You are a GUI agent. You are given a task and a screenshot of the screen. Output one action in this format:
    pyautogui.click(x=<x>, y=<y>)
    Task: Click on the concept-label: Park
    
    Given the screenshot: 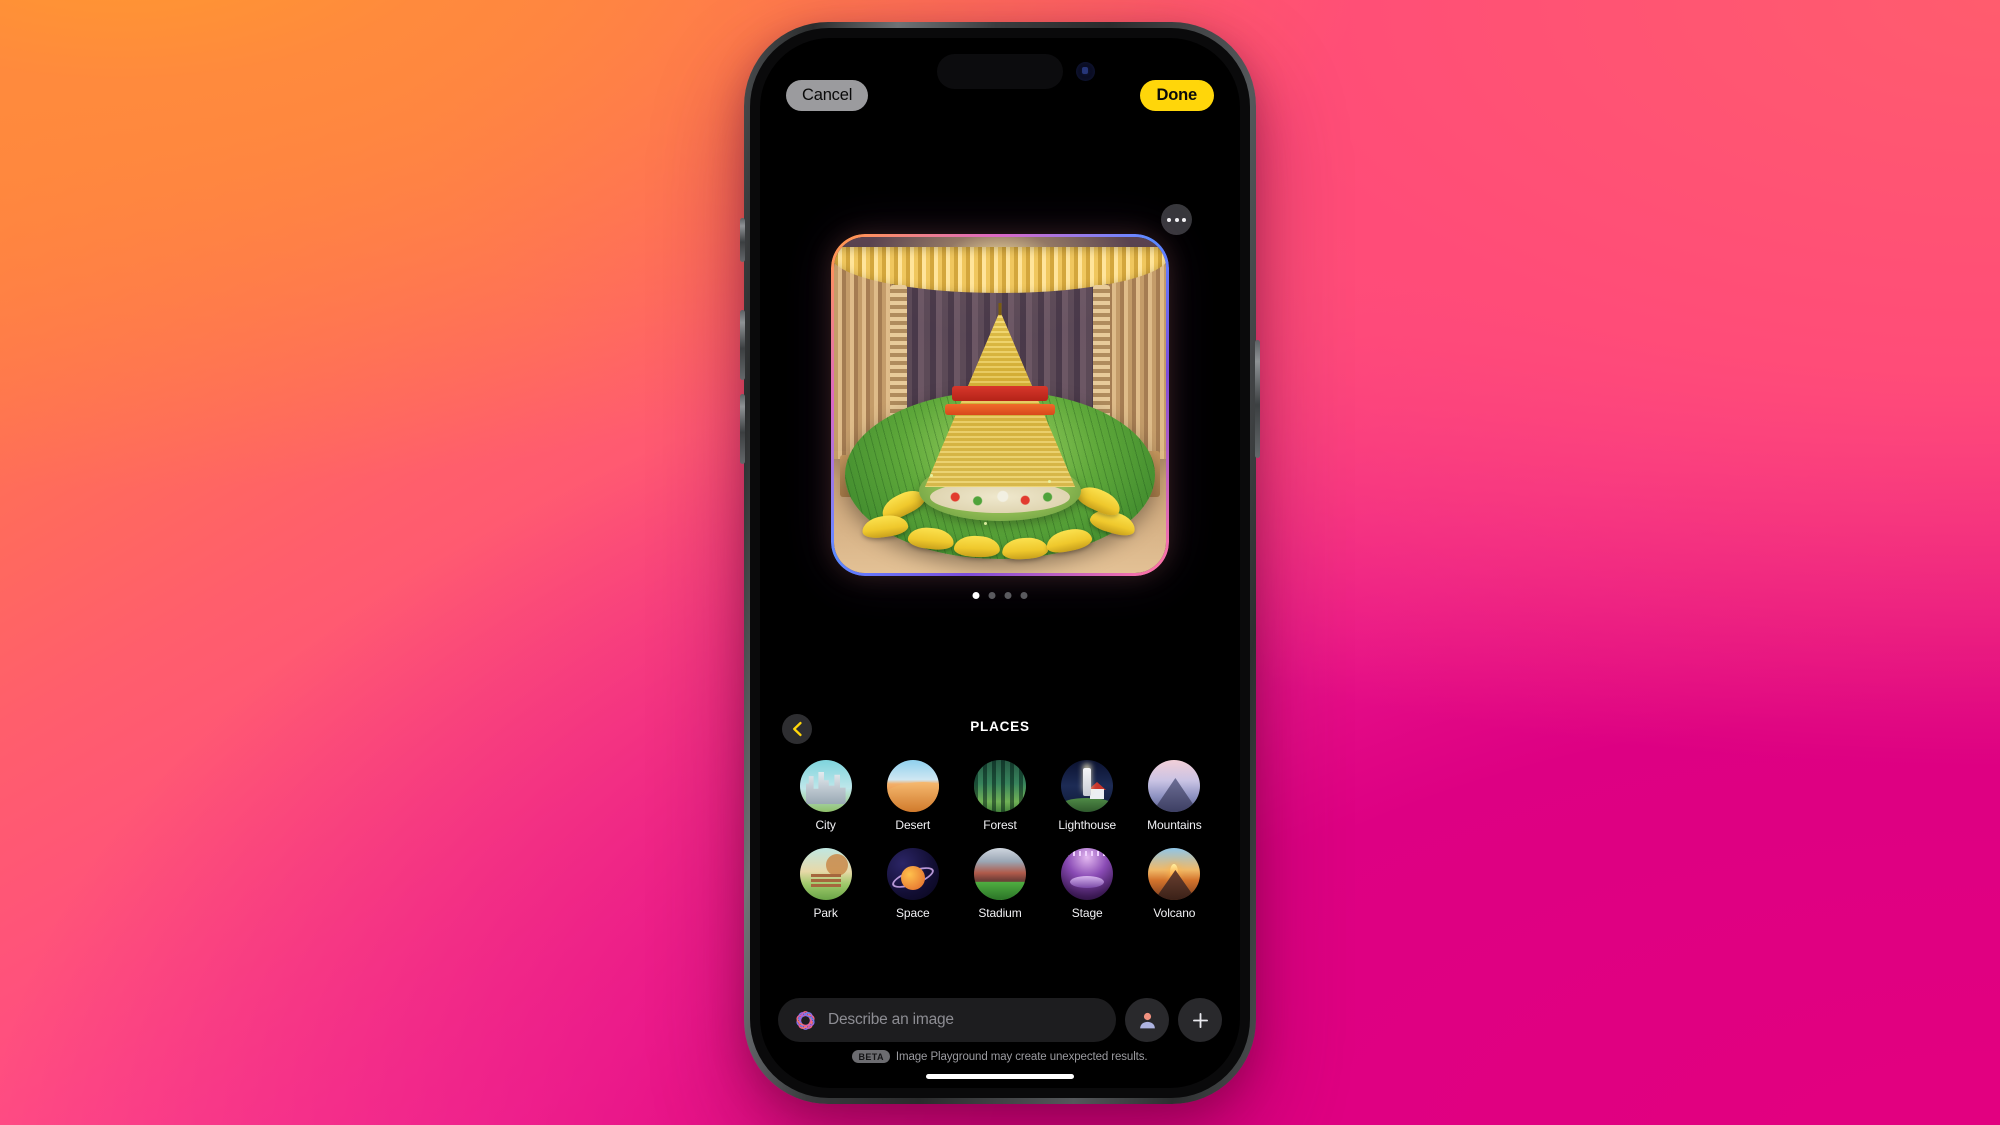 What is the action you would take?
    pyautogui.click(x=825, y=913)
    